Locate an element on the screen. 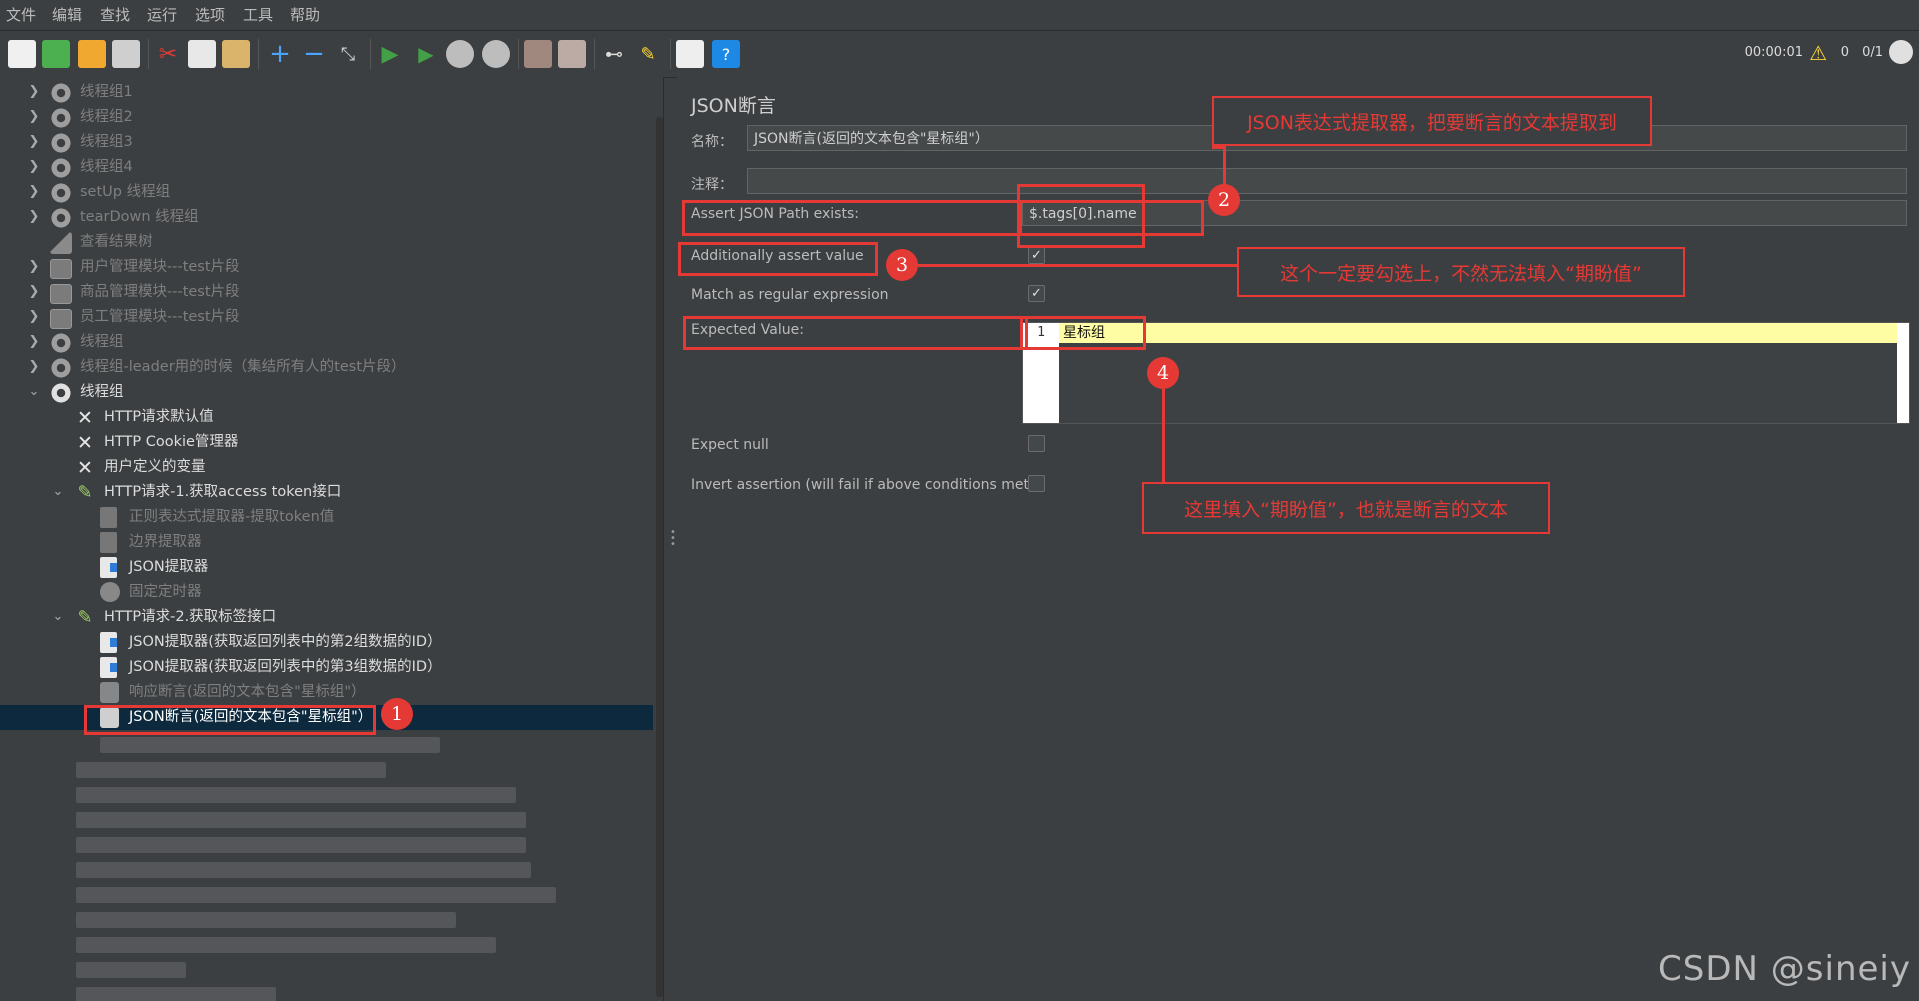 Image resolution: width=1919 pixels, height=1001 pixels. menu-file: 文件 is located at coordinates (21, 15).